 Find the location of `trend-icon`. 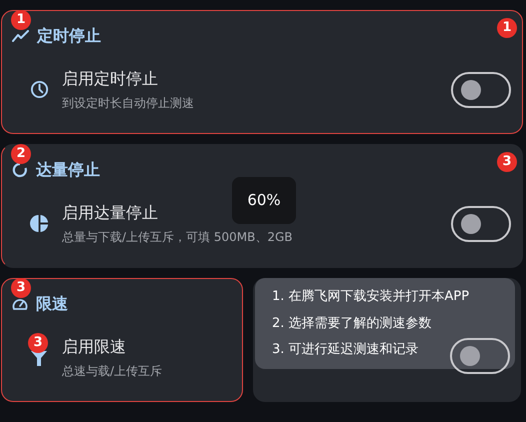

trend-icon is located at coordinates (20, 36).